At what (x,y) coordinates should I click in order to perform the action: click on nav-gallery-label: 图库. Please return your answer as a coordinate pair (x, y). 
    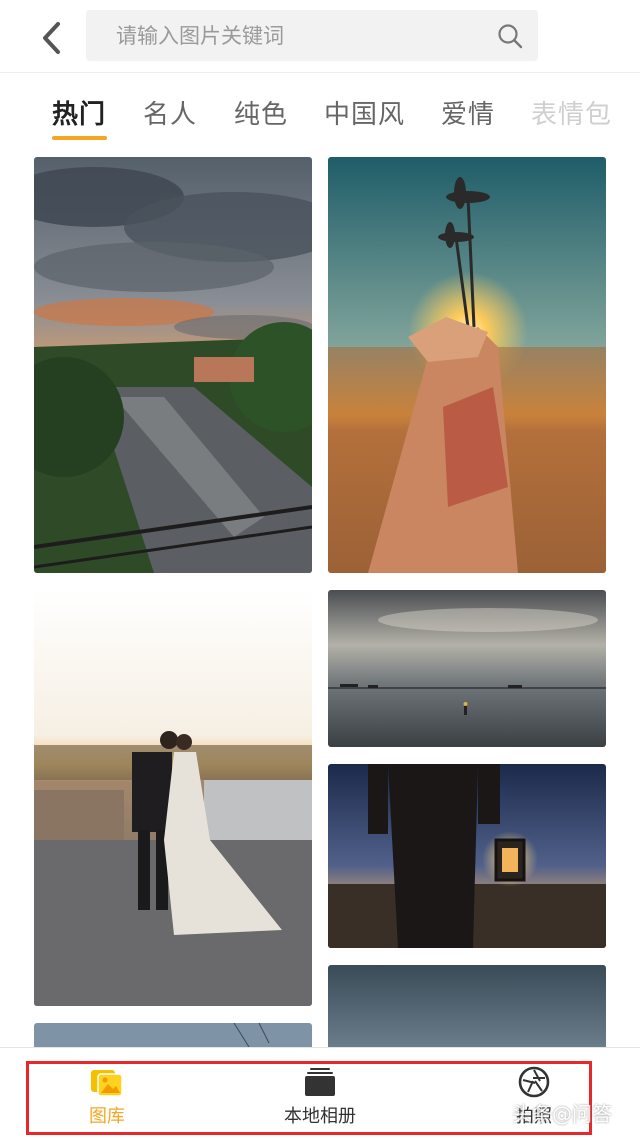
    Looking at the image, I should click on (107, 1116).